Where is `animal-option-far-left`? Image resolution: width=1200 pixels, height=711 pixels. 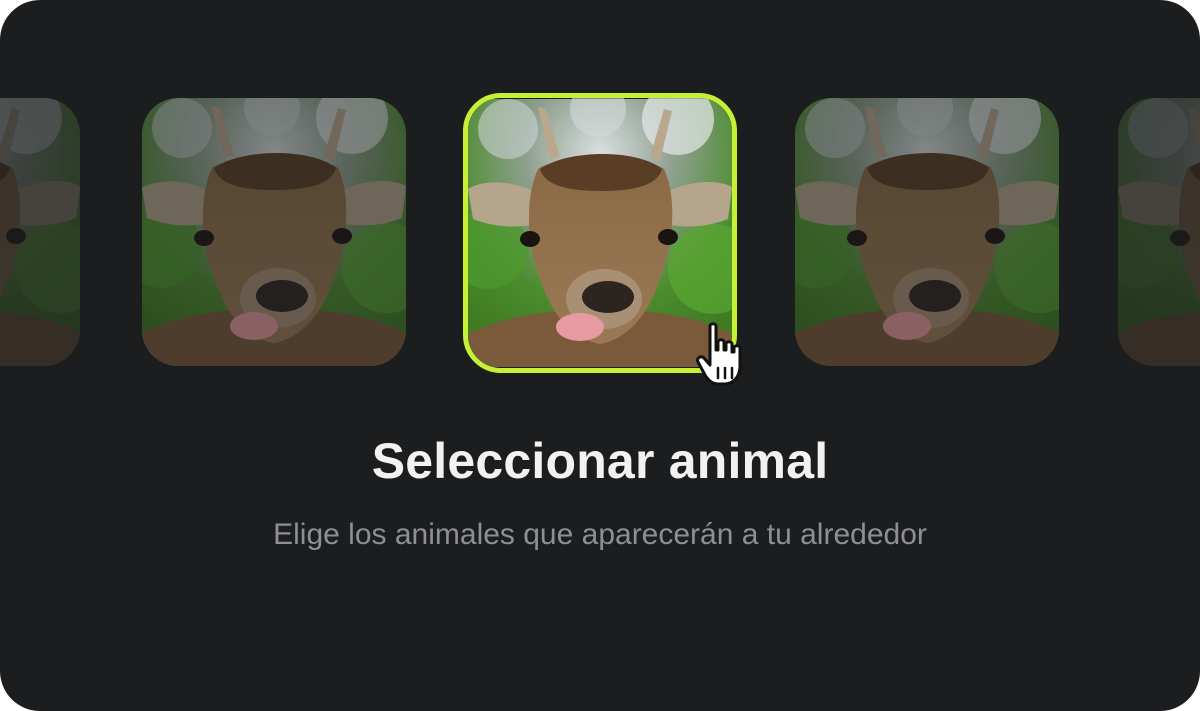
animal-option-far-left is located at coordinates (40, 232).